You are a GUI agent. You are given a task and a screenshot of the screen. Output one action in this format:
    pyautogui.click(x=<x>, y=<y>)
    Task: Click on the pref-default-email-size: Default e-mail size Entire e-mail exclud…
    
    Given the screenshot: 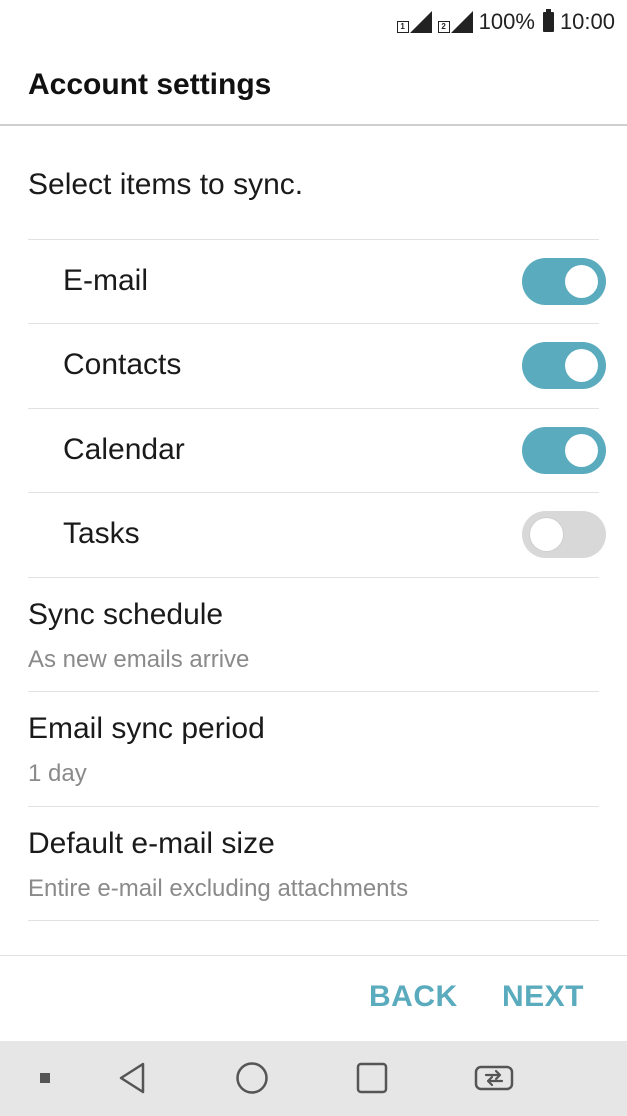 What is the action you would take?
    pyautogui.click(x=313, y=864)
    